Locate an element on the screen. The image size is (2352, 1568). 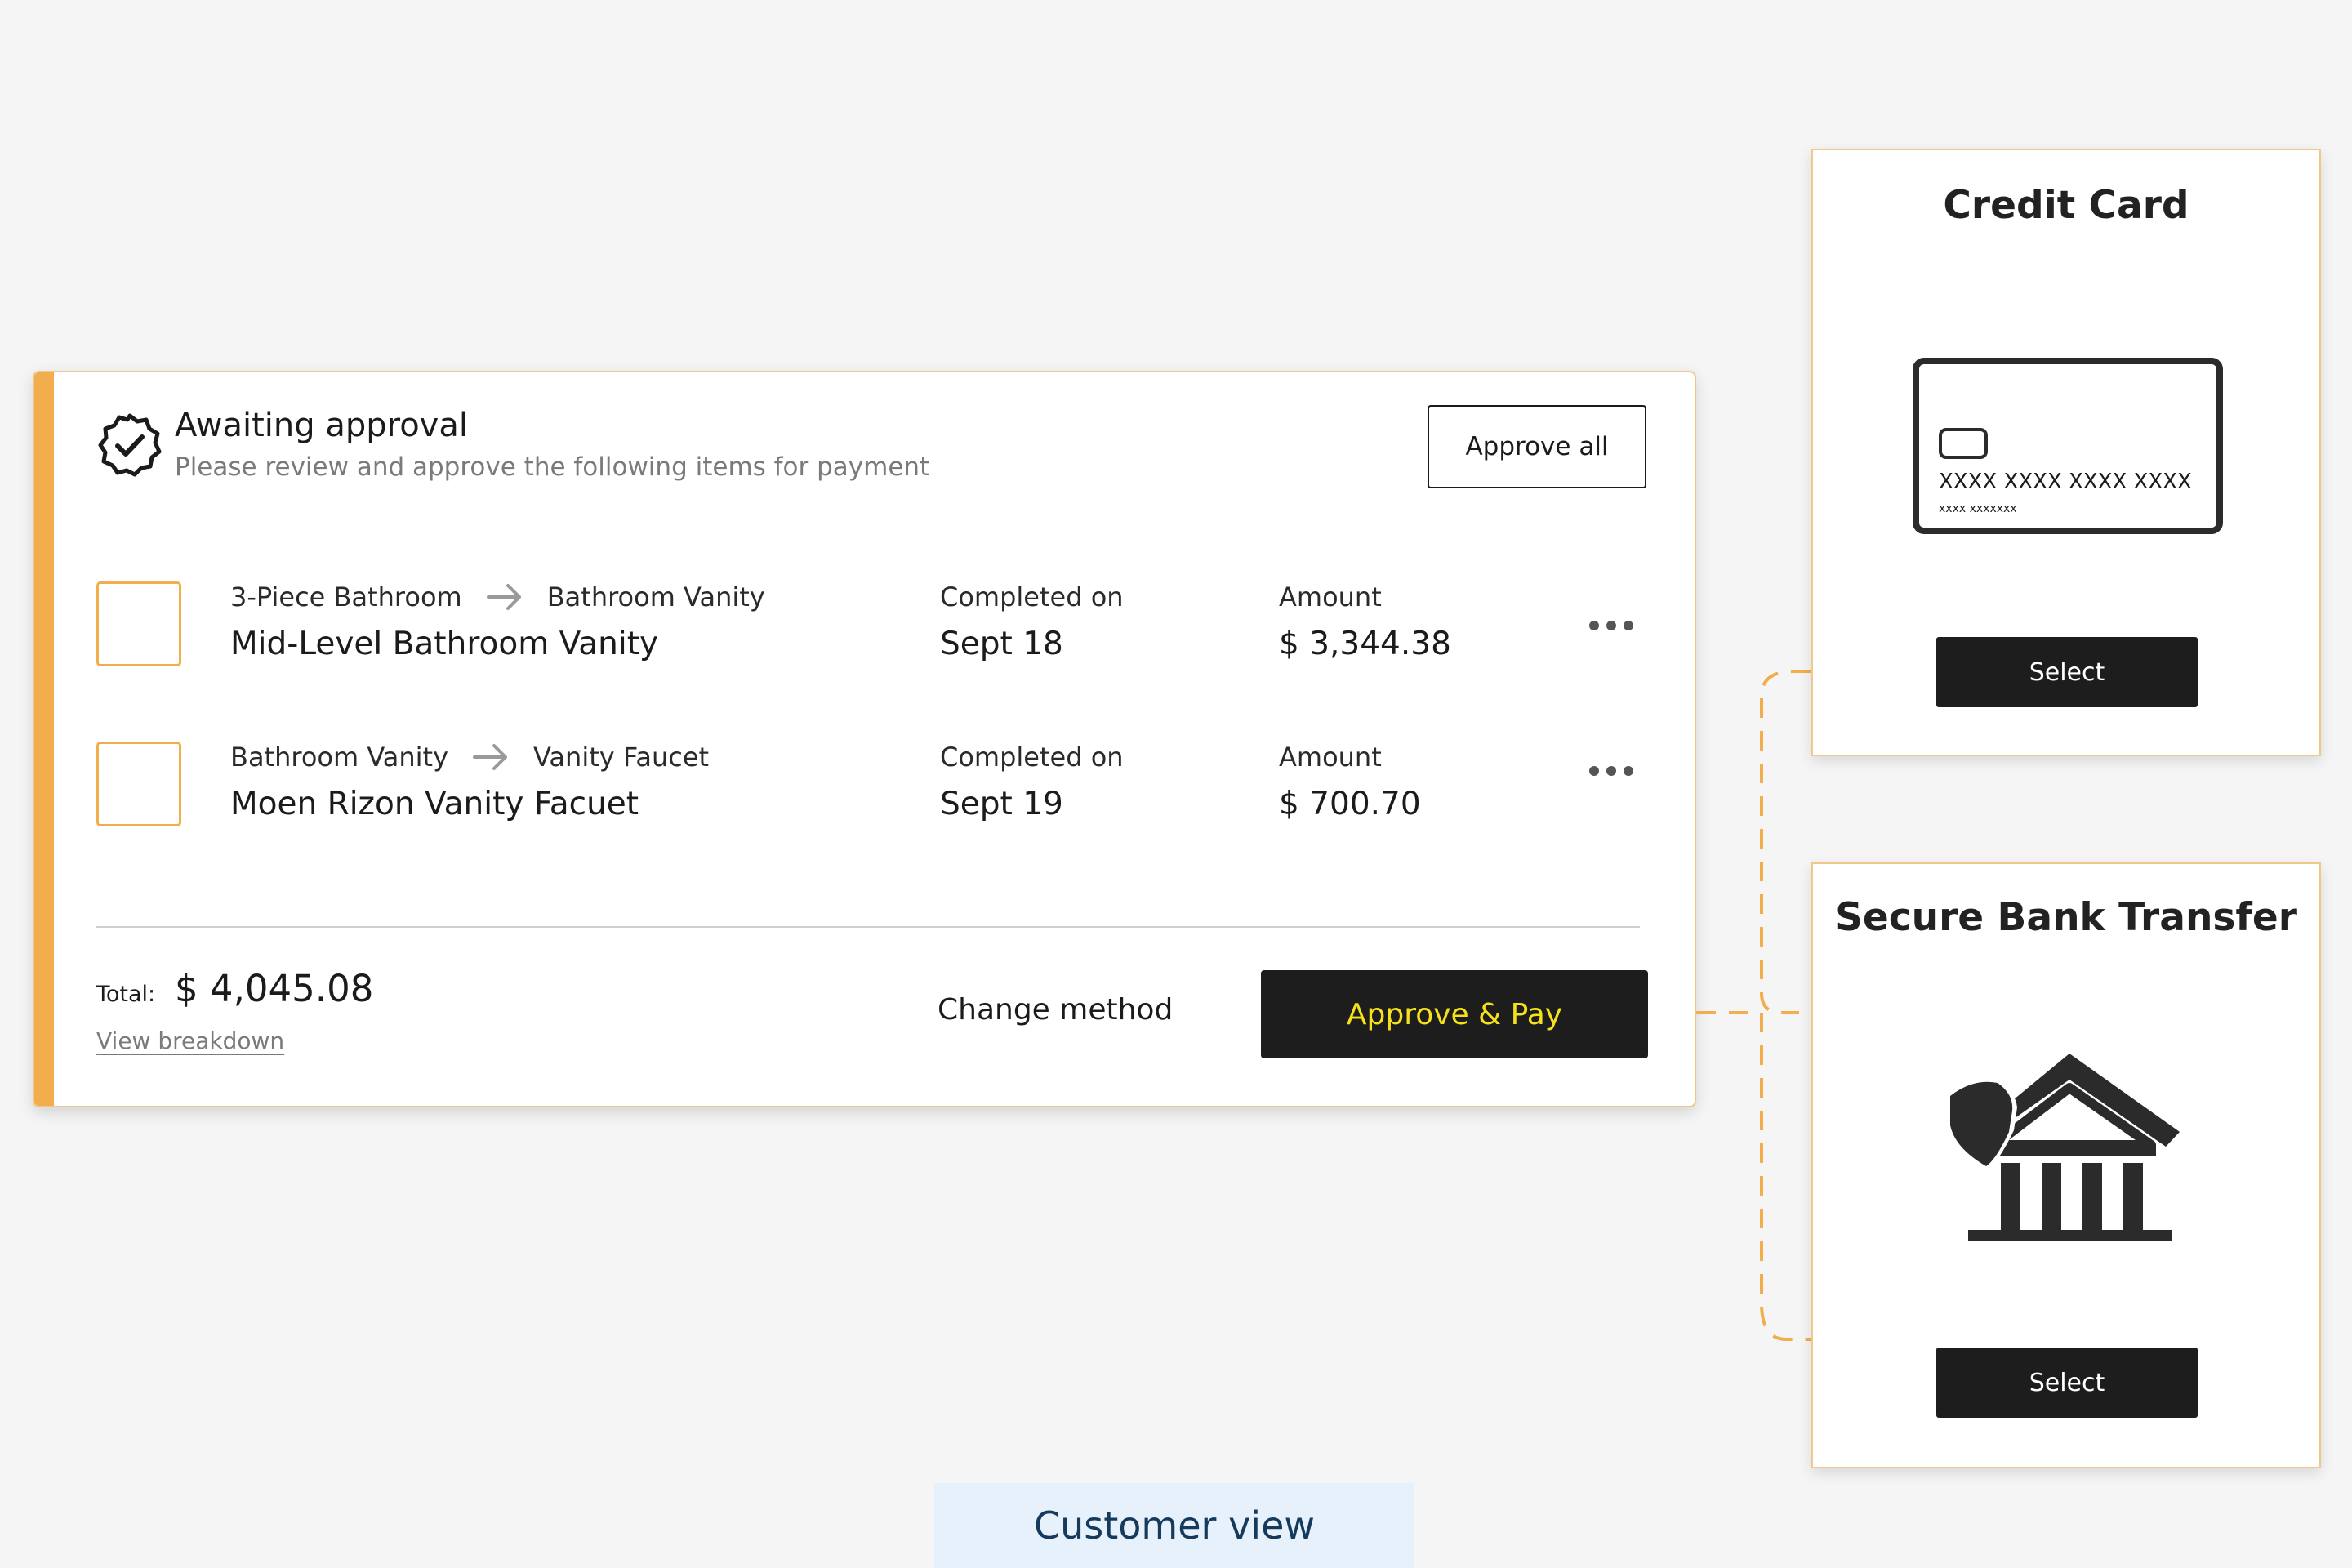
bank-transfer-option: Secure Bank Transfer Select is located at coordinates (2066, 1165).